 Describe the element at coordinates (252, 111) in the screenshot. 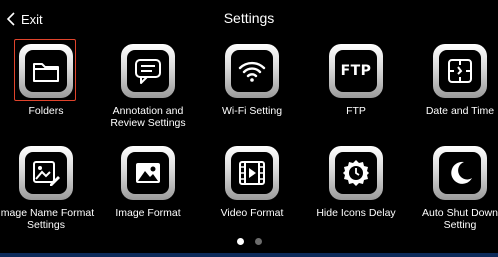

I see `tile-label: Wi-Fi Setting` at that location.